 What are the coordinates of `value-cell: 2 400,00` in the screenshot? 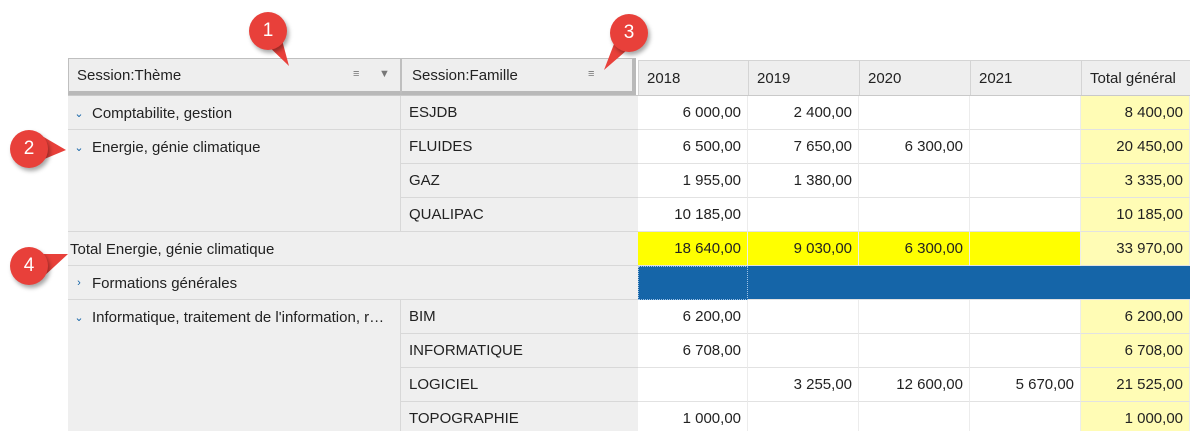 It's located at (803, 113).